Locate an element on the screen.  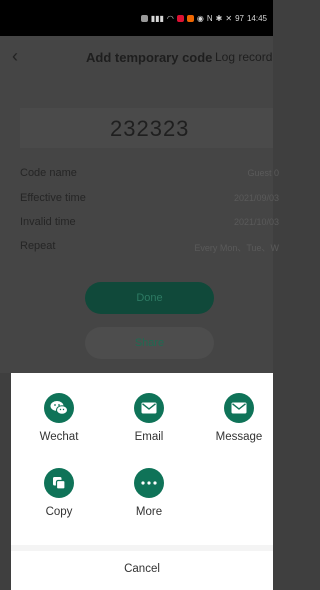
notification-icon is located at coordinates (144, 18).